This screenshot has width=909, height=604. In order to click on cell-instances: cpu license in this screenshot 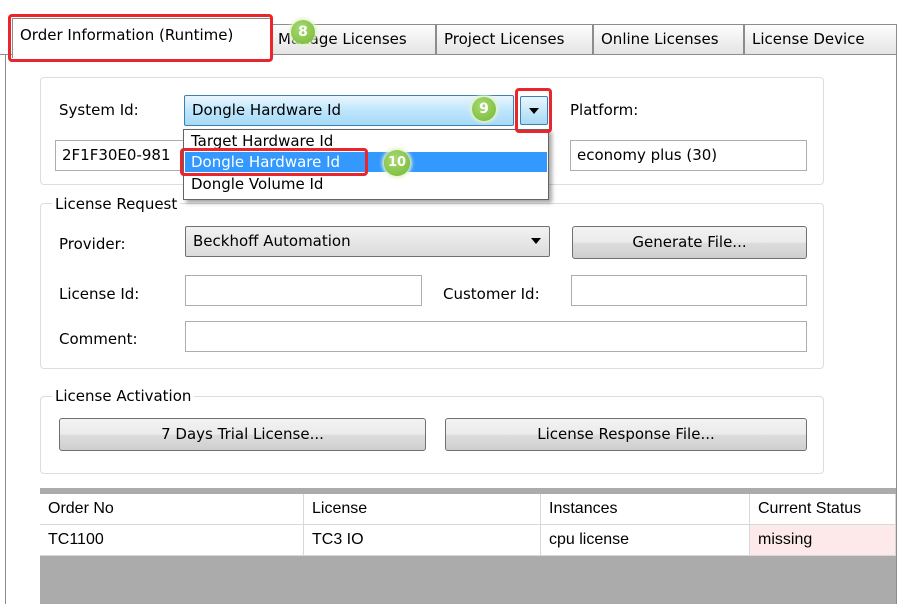, I will do `click(645, 540)`.